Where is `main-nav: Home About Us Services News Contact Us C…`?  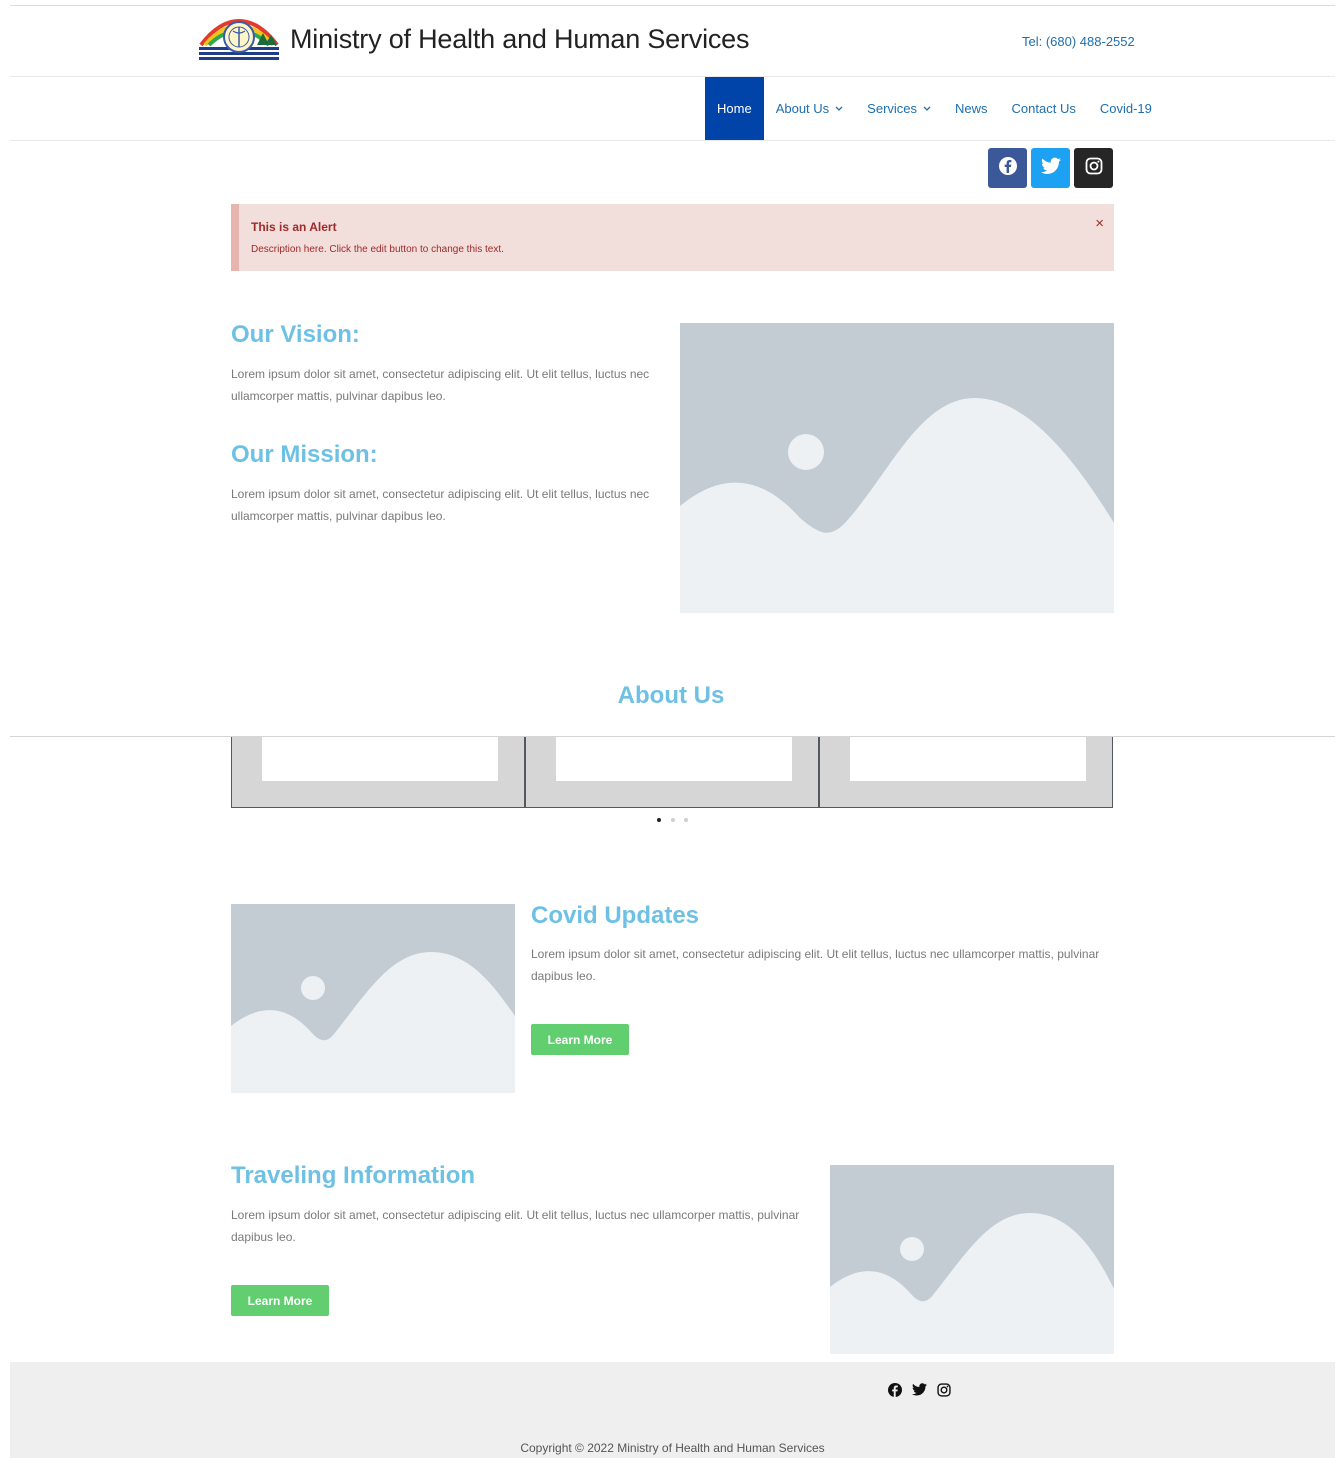
main-nav: Home About Us Services News Contact Us C… is located at coordinates (934, 108).